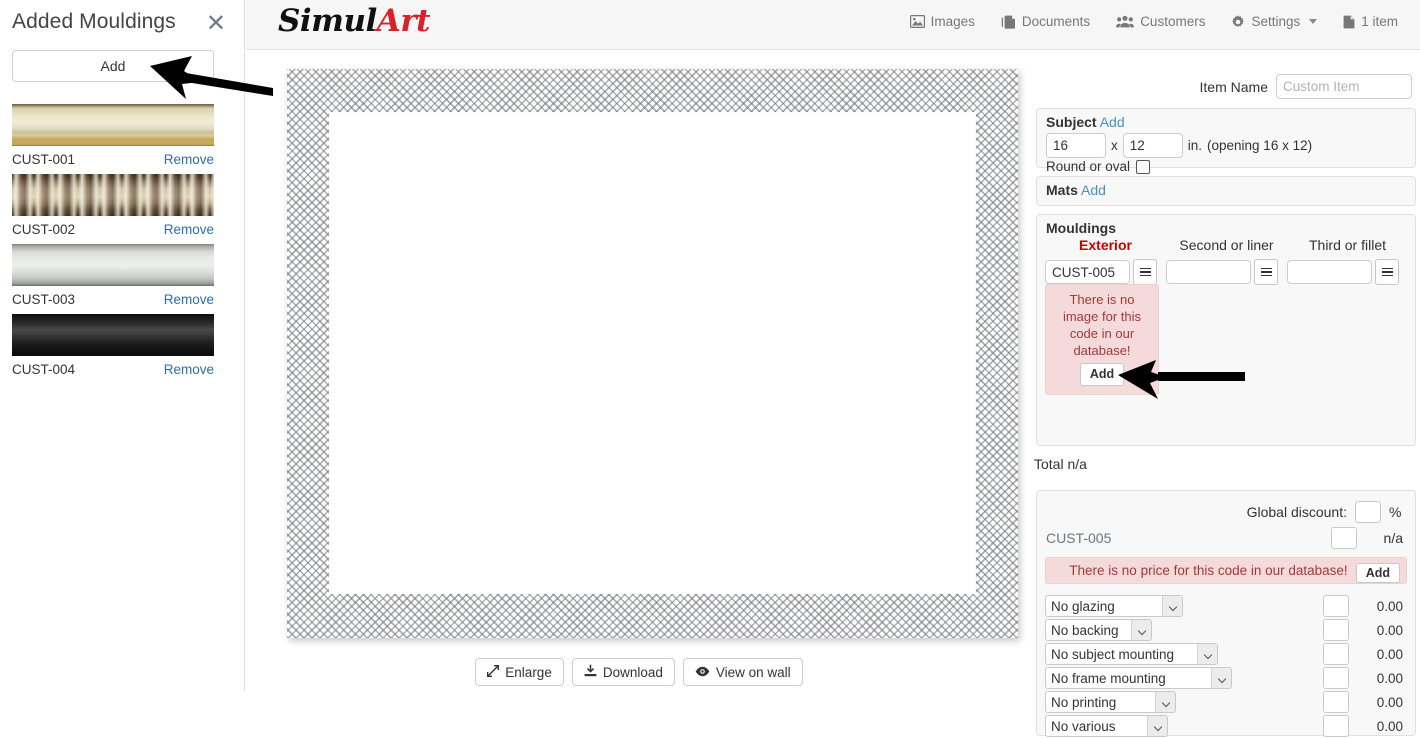  Describe the element at coordinates (528, 672) in the screenshot. I see `tool-label: Enlarge` at that location.